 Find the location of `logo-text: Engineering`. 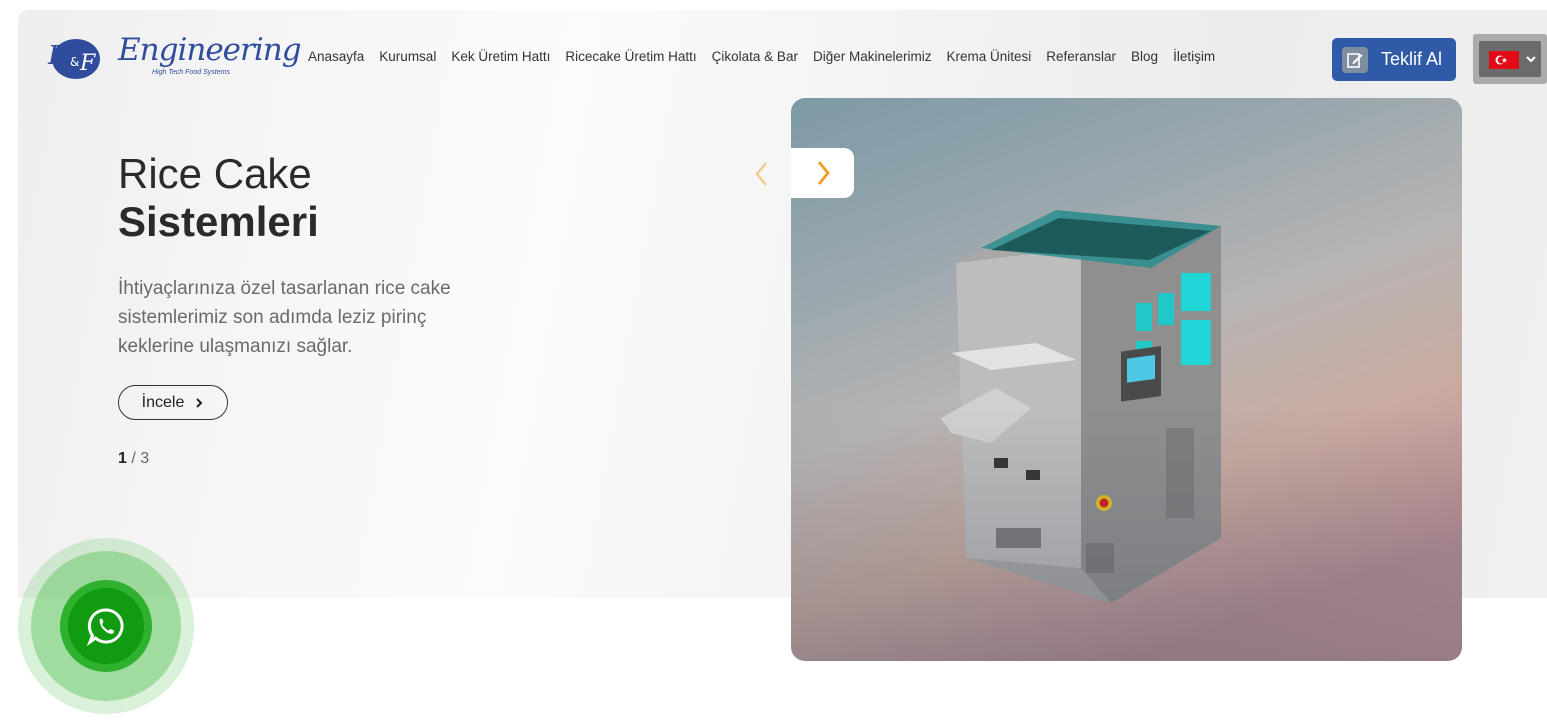

logo-text: Engineering is located at coordinates (210, 50).